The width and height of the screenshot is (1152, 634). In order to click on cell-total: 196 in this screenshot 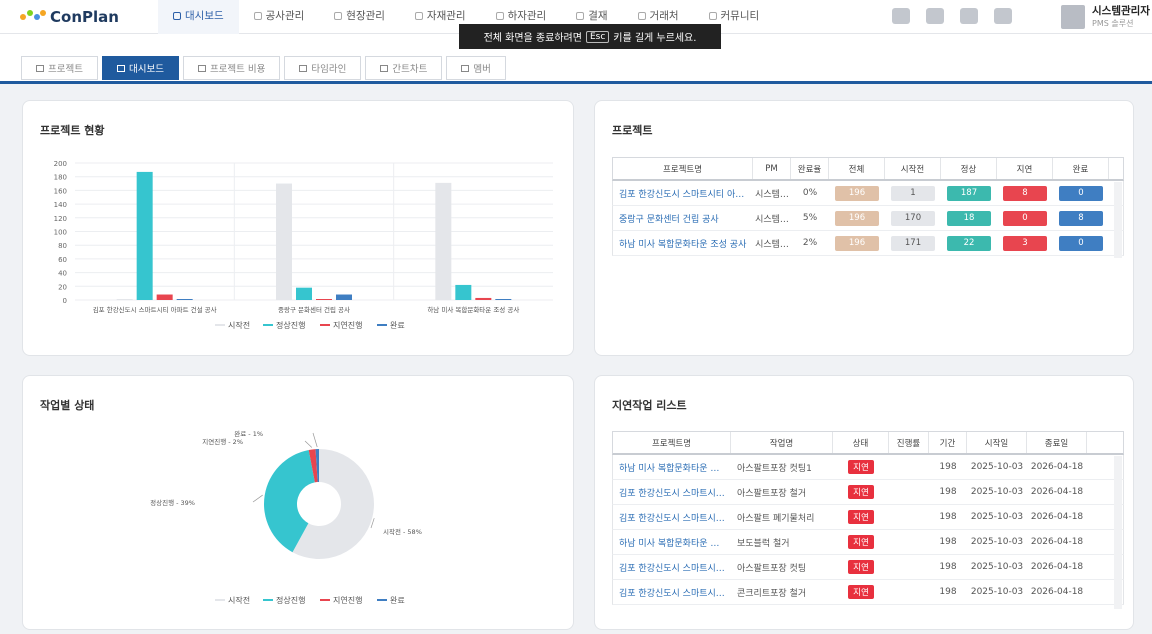, I will do `click(857, 218)`.